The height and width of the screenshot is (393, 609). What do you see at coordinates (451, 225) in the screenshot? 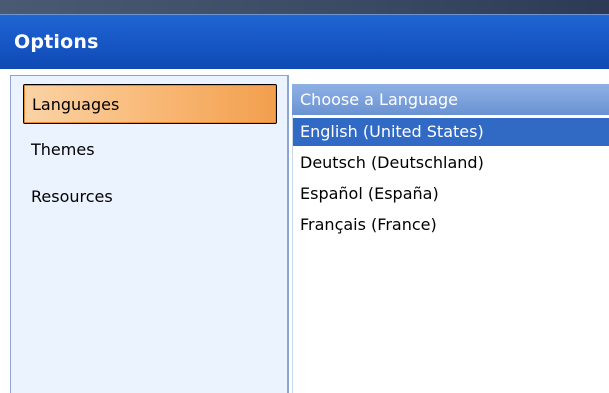
I see `language-option-francais: Français (France)` at bounding box center [451, 225].